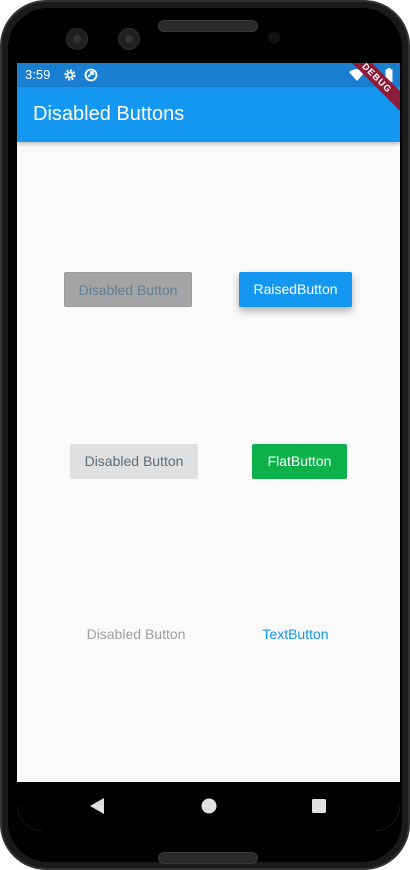 The width and height of the screenshot is (410, 870). What do you see at coordinates (91, 75) in the screenshot?
I see `sync-icon` at bounding box center [91, 75].